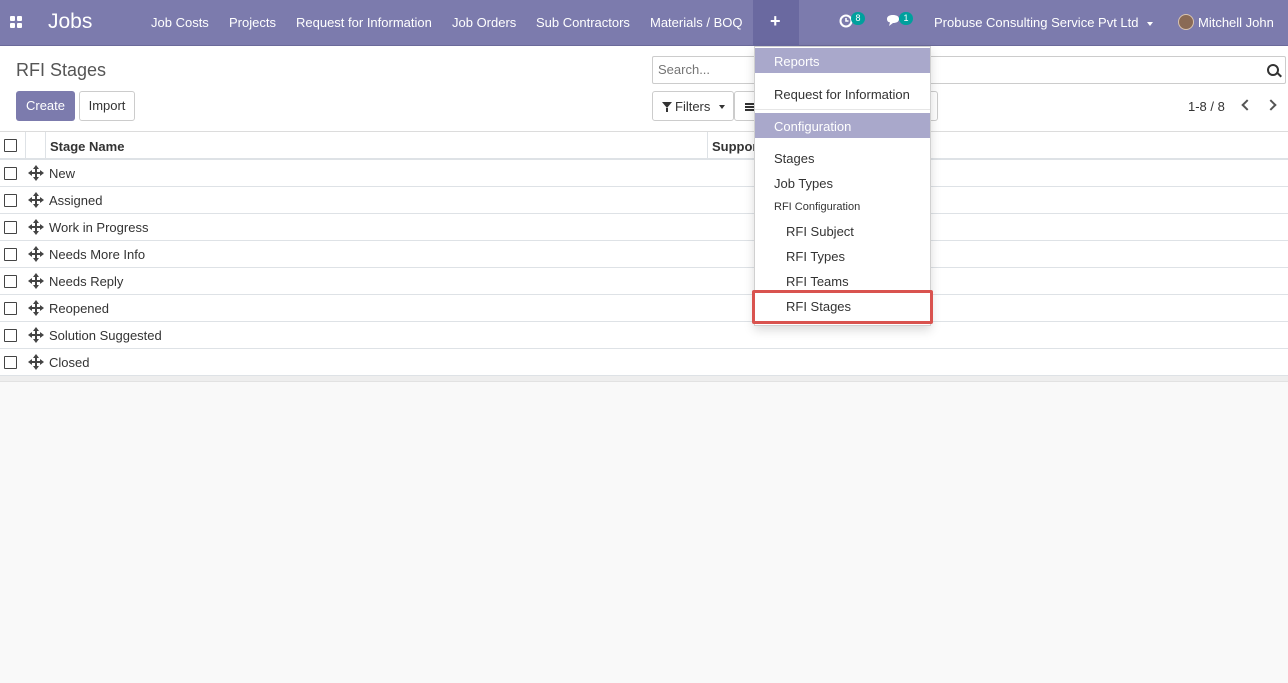 The height and width of the screenshot is (683, 1288). Describe the element at coordinates (180, 22) in the screenshot. I see `menu-job-costs: Job Costs` at that location.